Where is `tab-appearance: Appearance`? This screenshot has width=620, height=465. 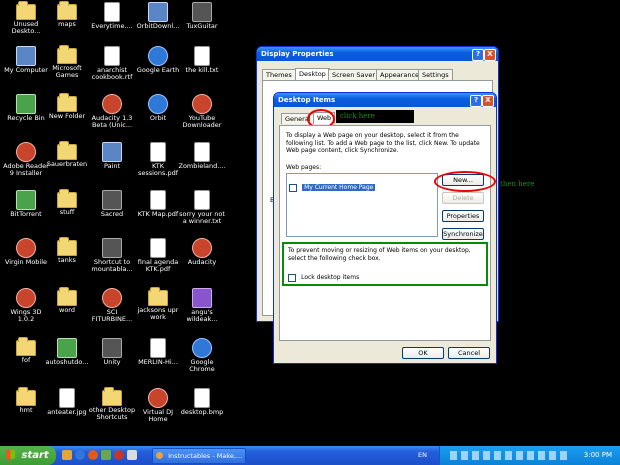
tab-appearance: Appearance is located at coordinates (400, 74).